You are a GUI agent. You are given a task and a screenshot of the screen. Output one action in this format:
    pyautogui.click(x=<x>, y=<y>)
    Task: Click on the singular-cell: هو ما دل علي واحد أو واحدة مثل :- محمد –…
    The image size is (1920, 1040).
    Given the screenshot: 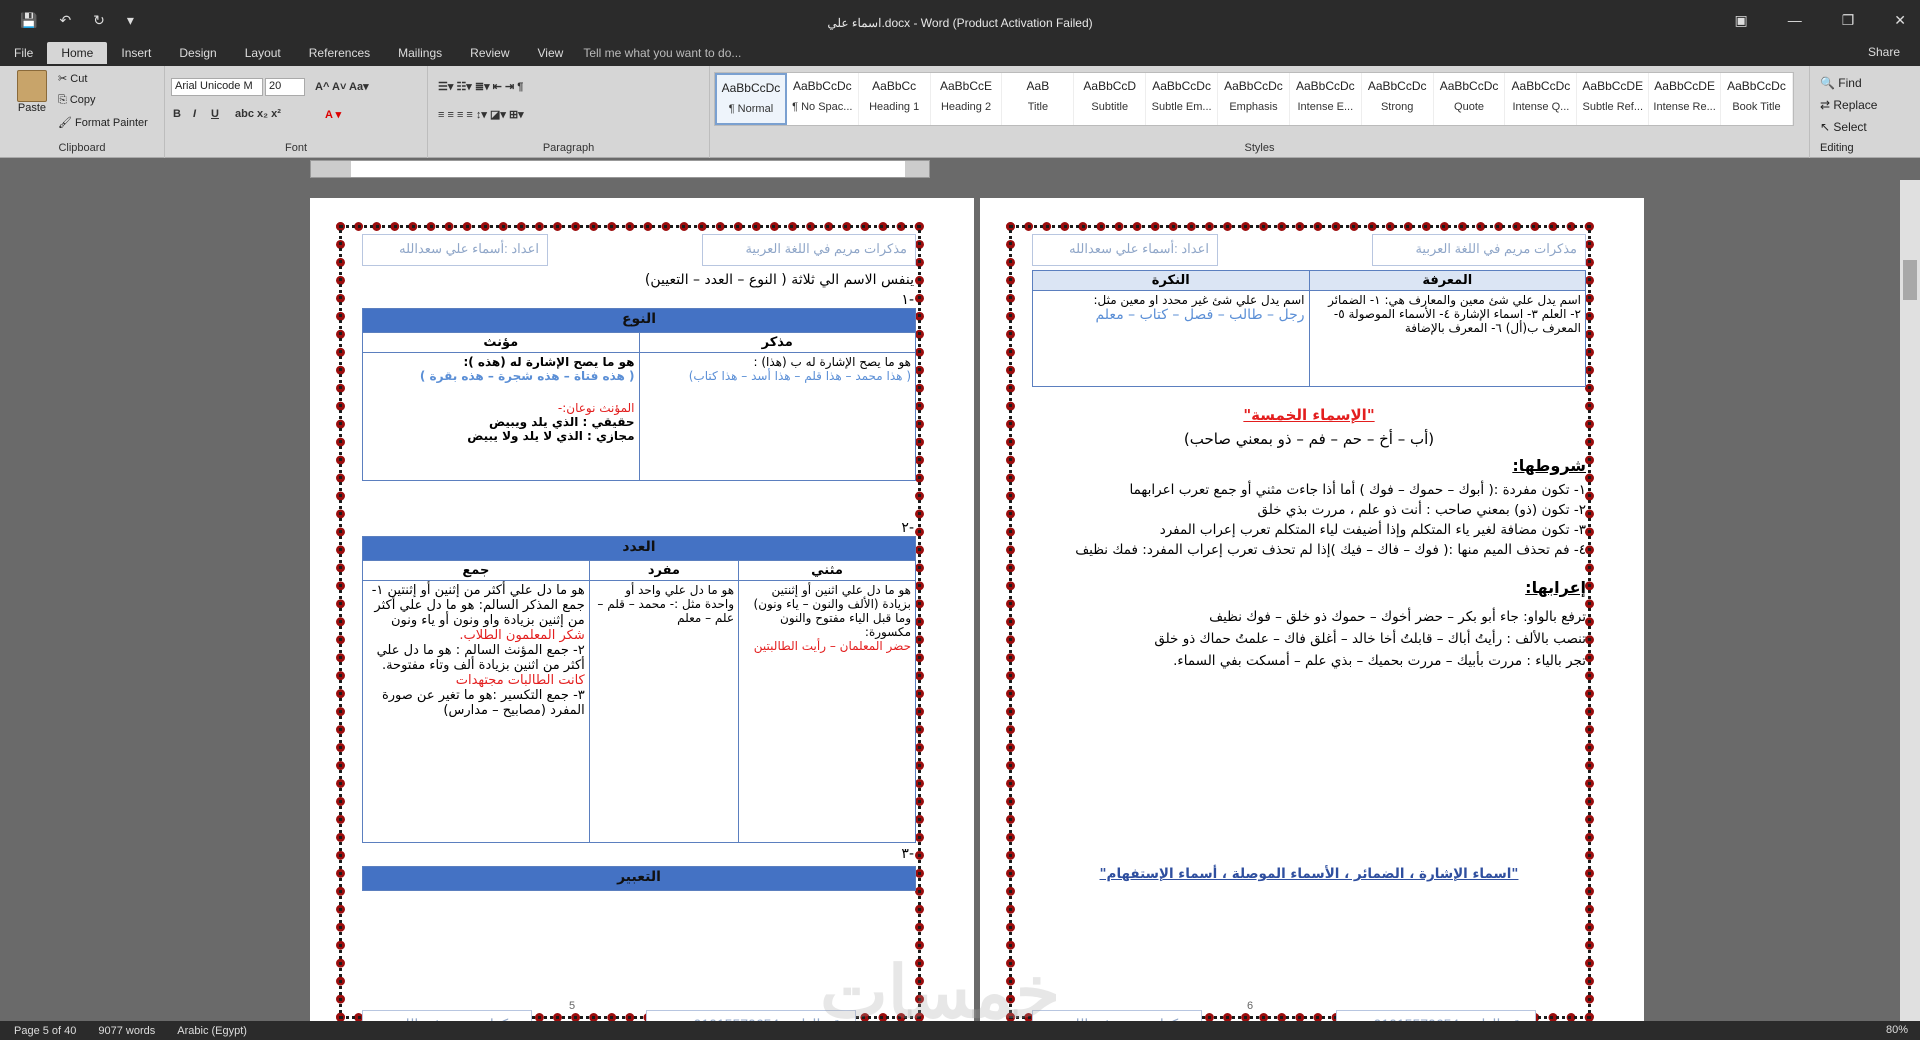 What is the action you would take?
    pyautogui.click(x=664, y=711)
    